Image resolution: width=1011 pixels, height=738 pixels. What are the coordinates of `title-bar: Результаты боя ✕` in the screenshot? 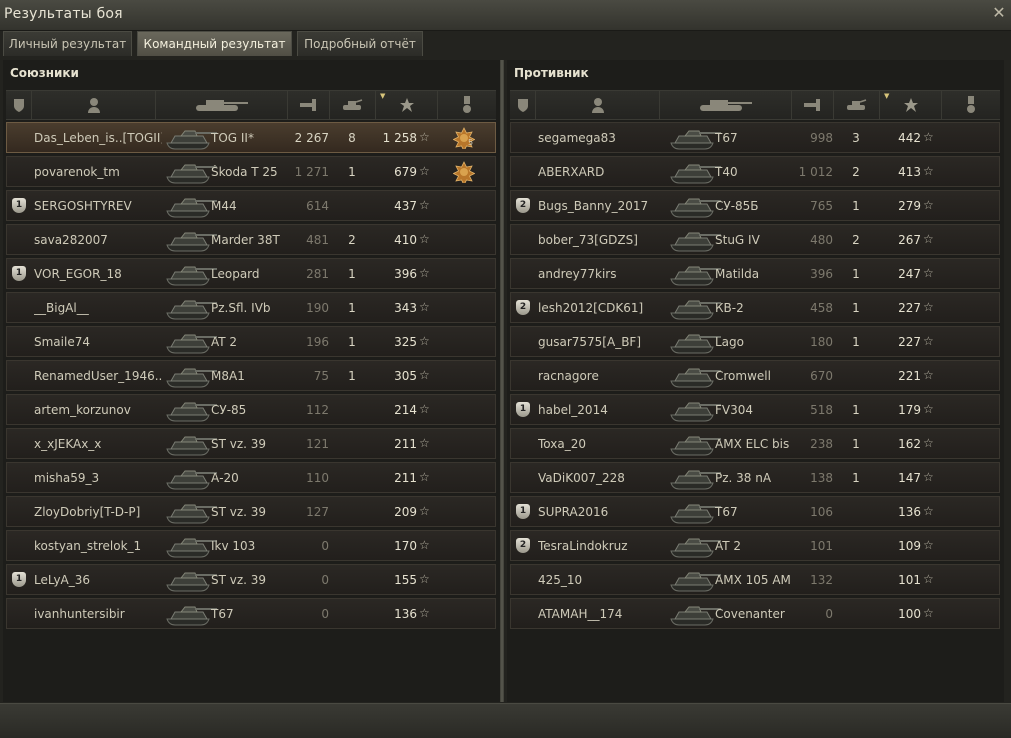 It's located at (505, 15).